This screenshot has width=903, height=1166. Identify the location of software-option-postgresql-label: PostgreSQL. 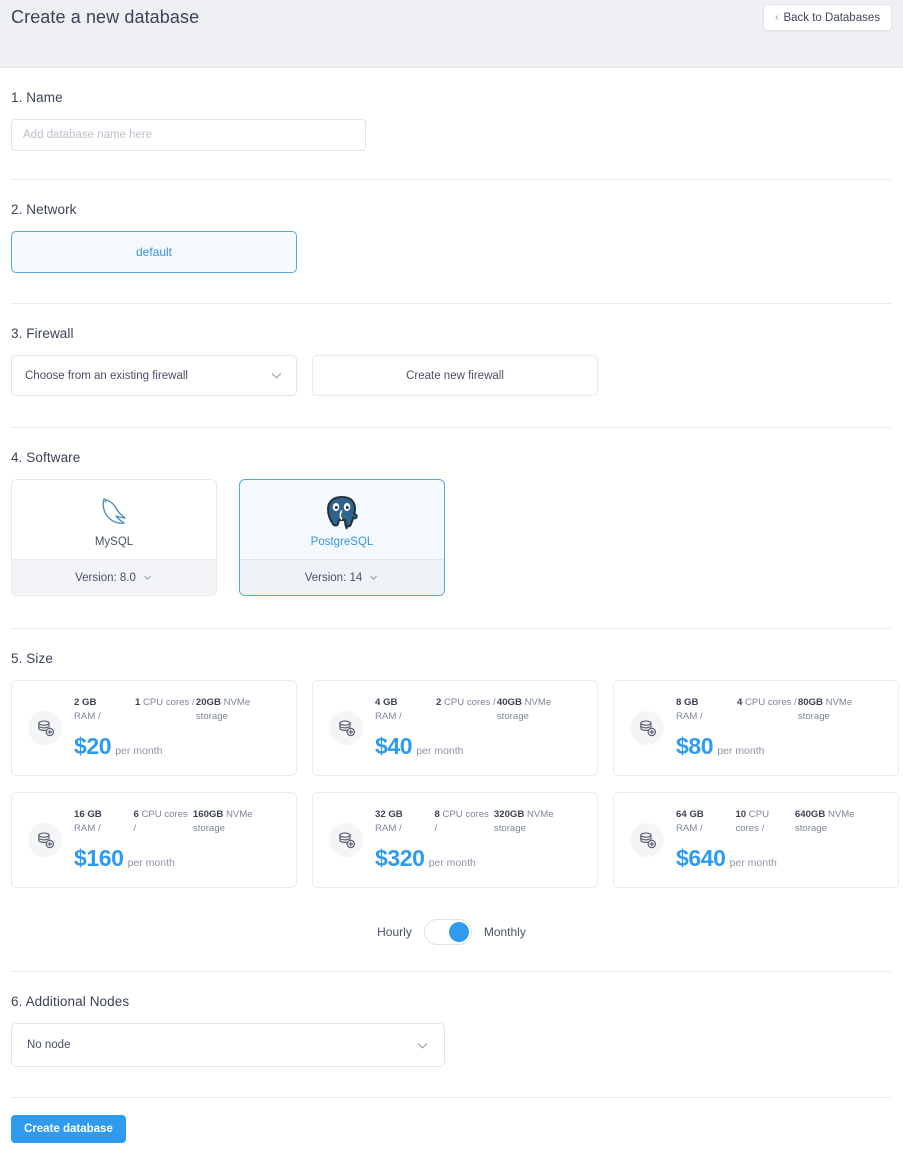
(342, 542).